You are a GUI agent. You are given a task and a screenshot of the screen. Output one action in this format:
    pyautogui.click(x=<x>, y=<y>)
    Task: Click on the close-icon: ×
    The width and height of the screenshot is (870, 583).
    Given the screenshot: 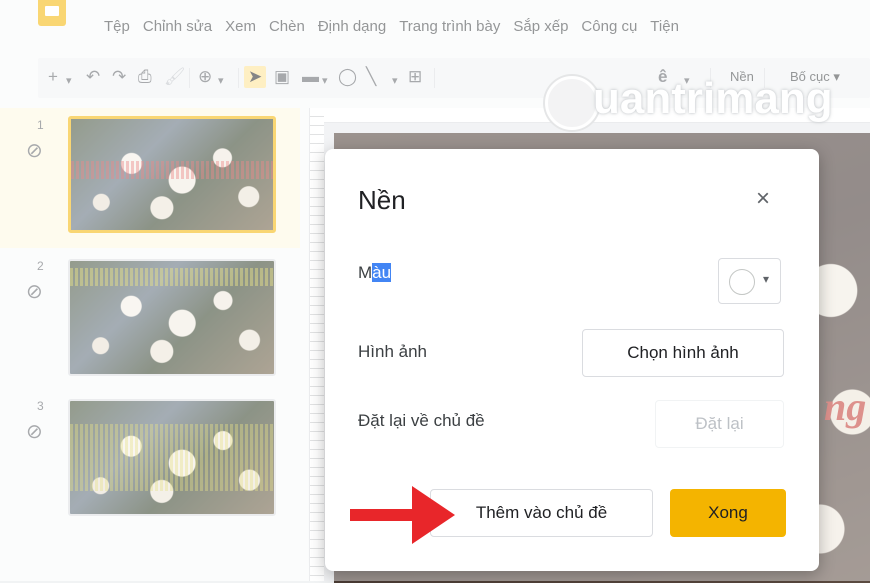 What is the action you would take?
    pyautogui.click(x=763, y=199)
    